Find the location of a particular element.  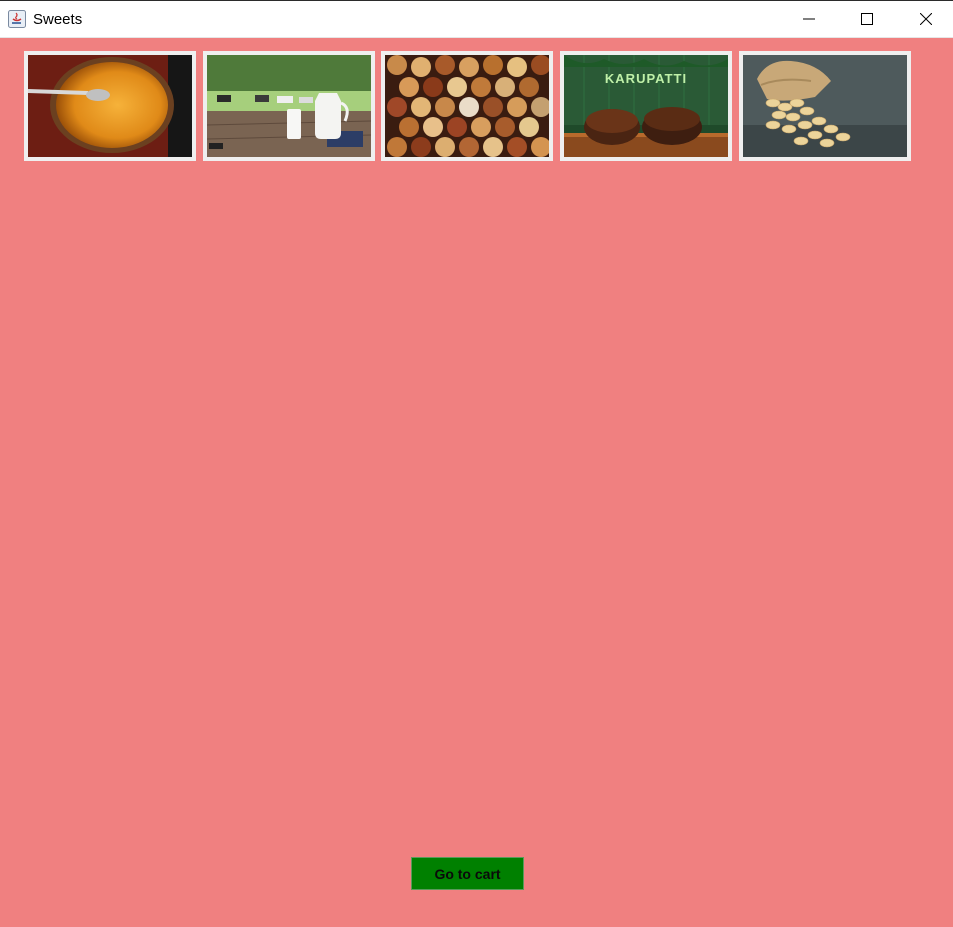

minimize-button is located at coordinates (809, 19).